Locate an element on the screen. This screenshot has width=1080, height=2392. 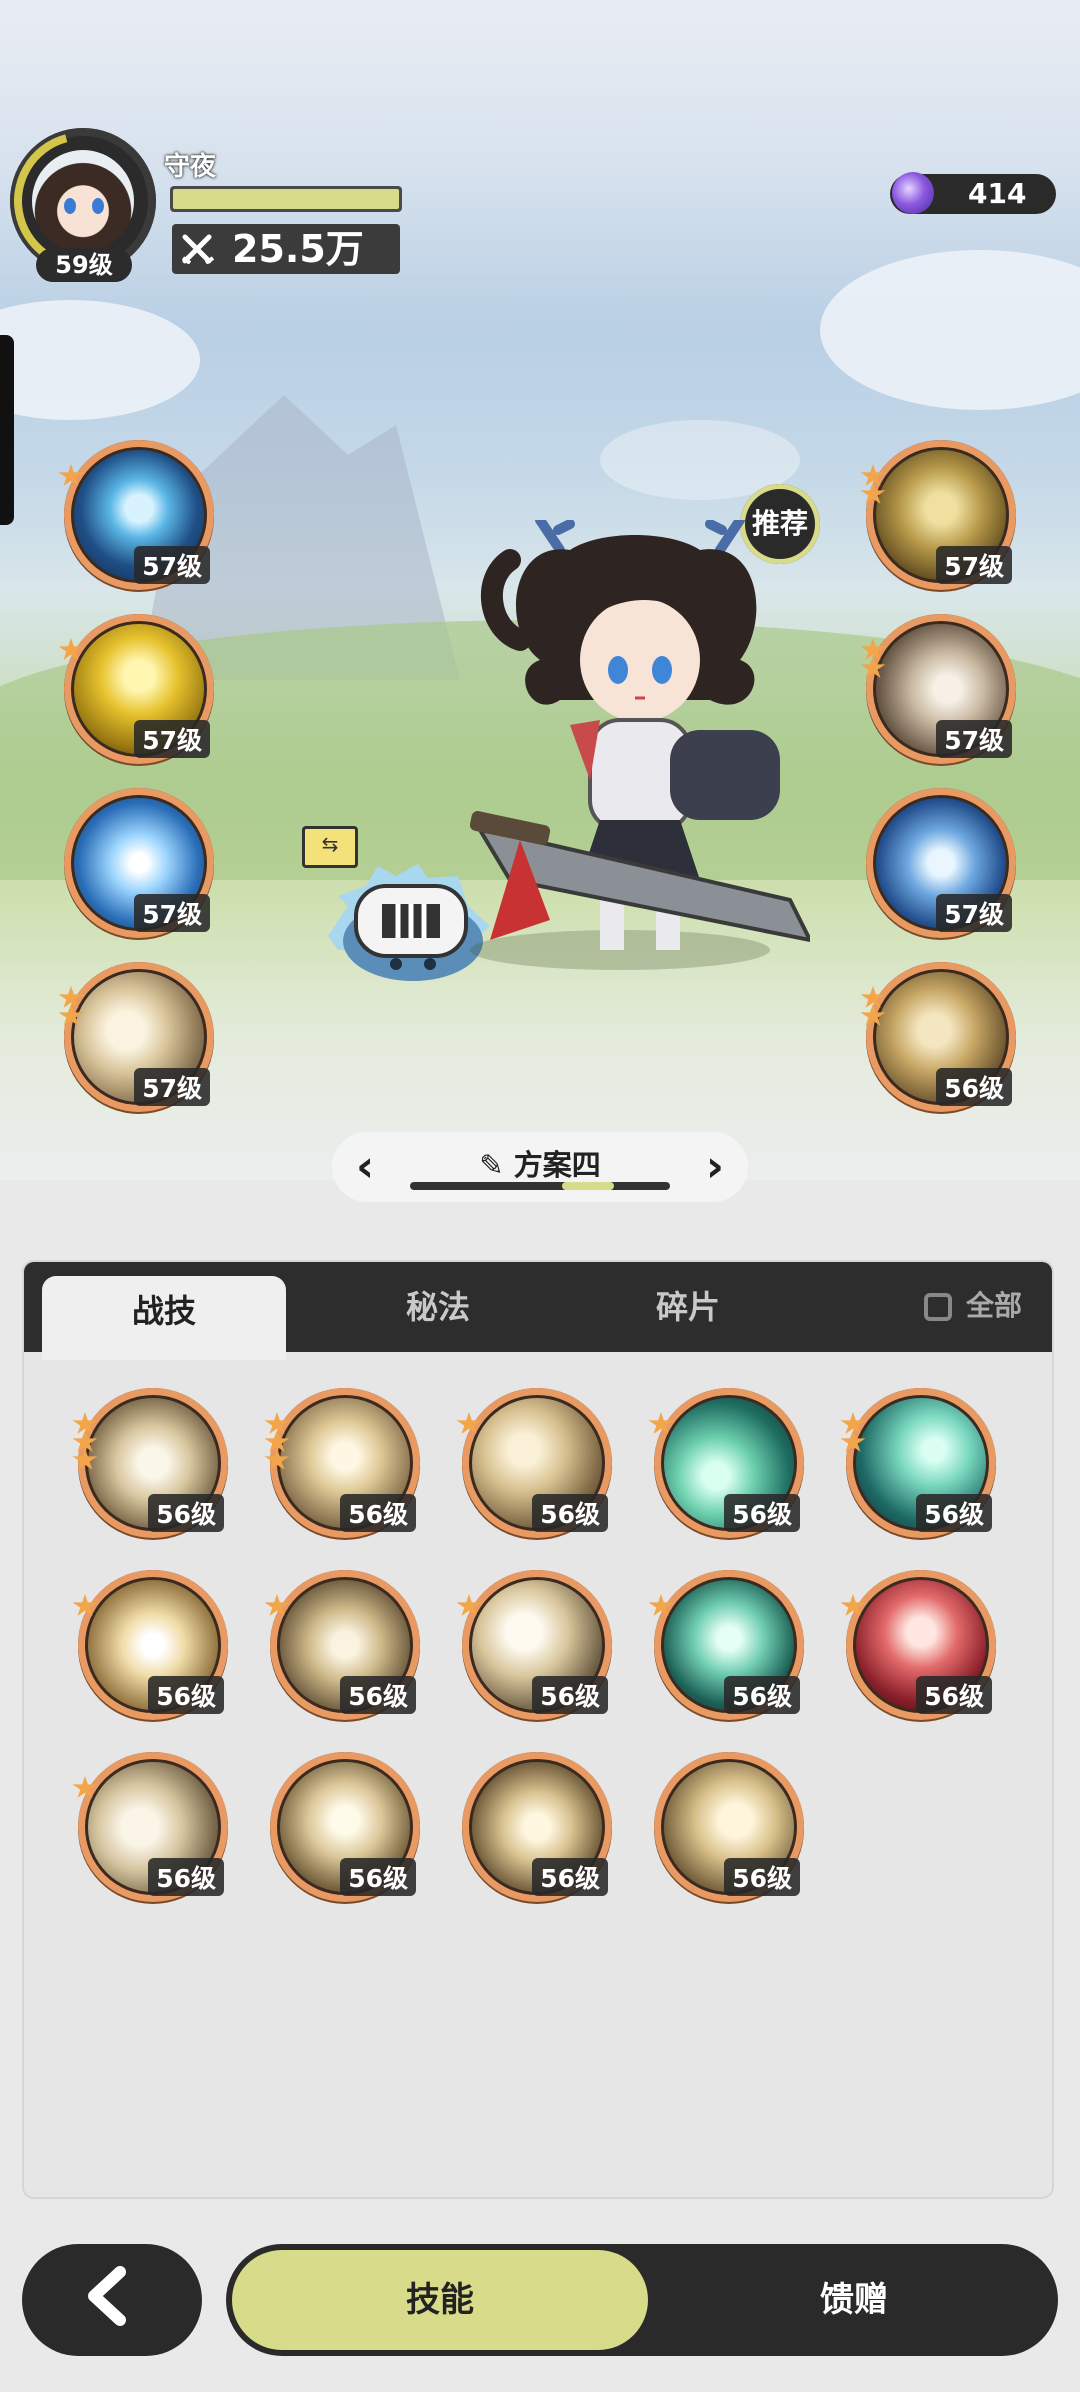
scheme-title: ✎ 方案四 is located at coordinates (540, 1163).